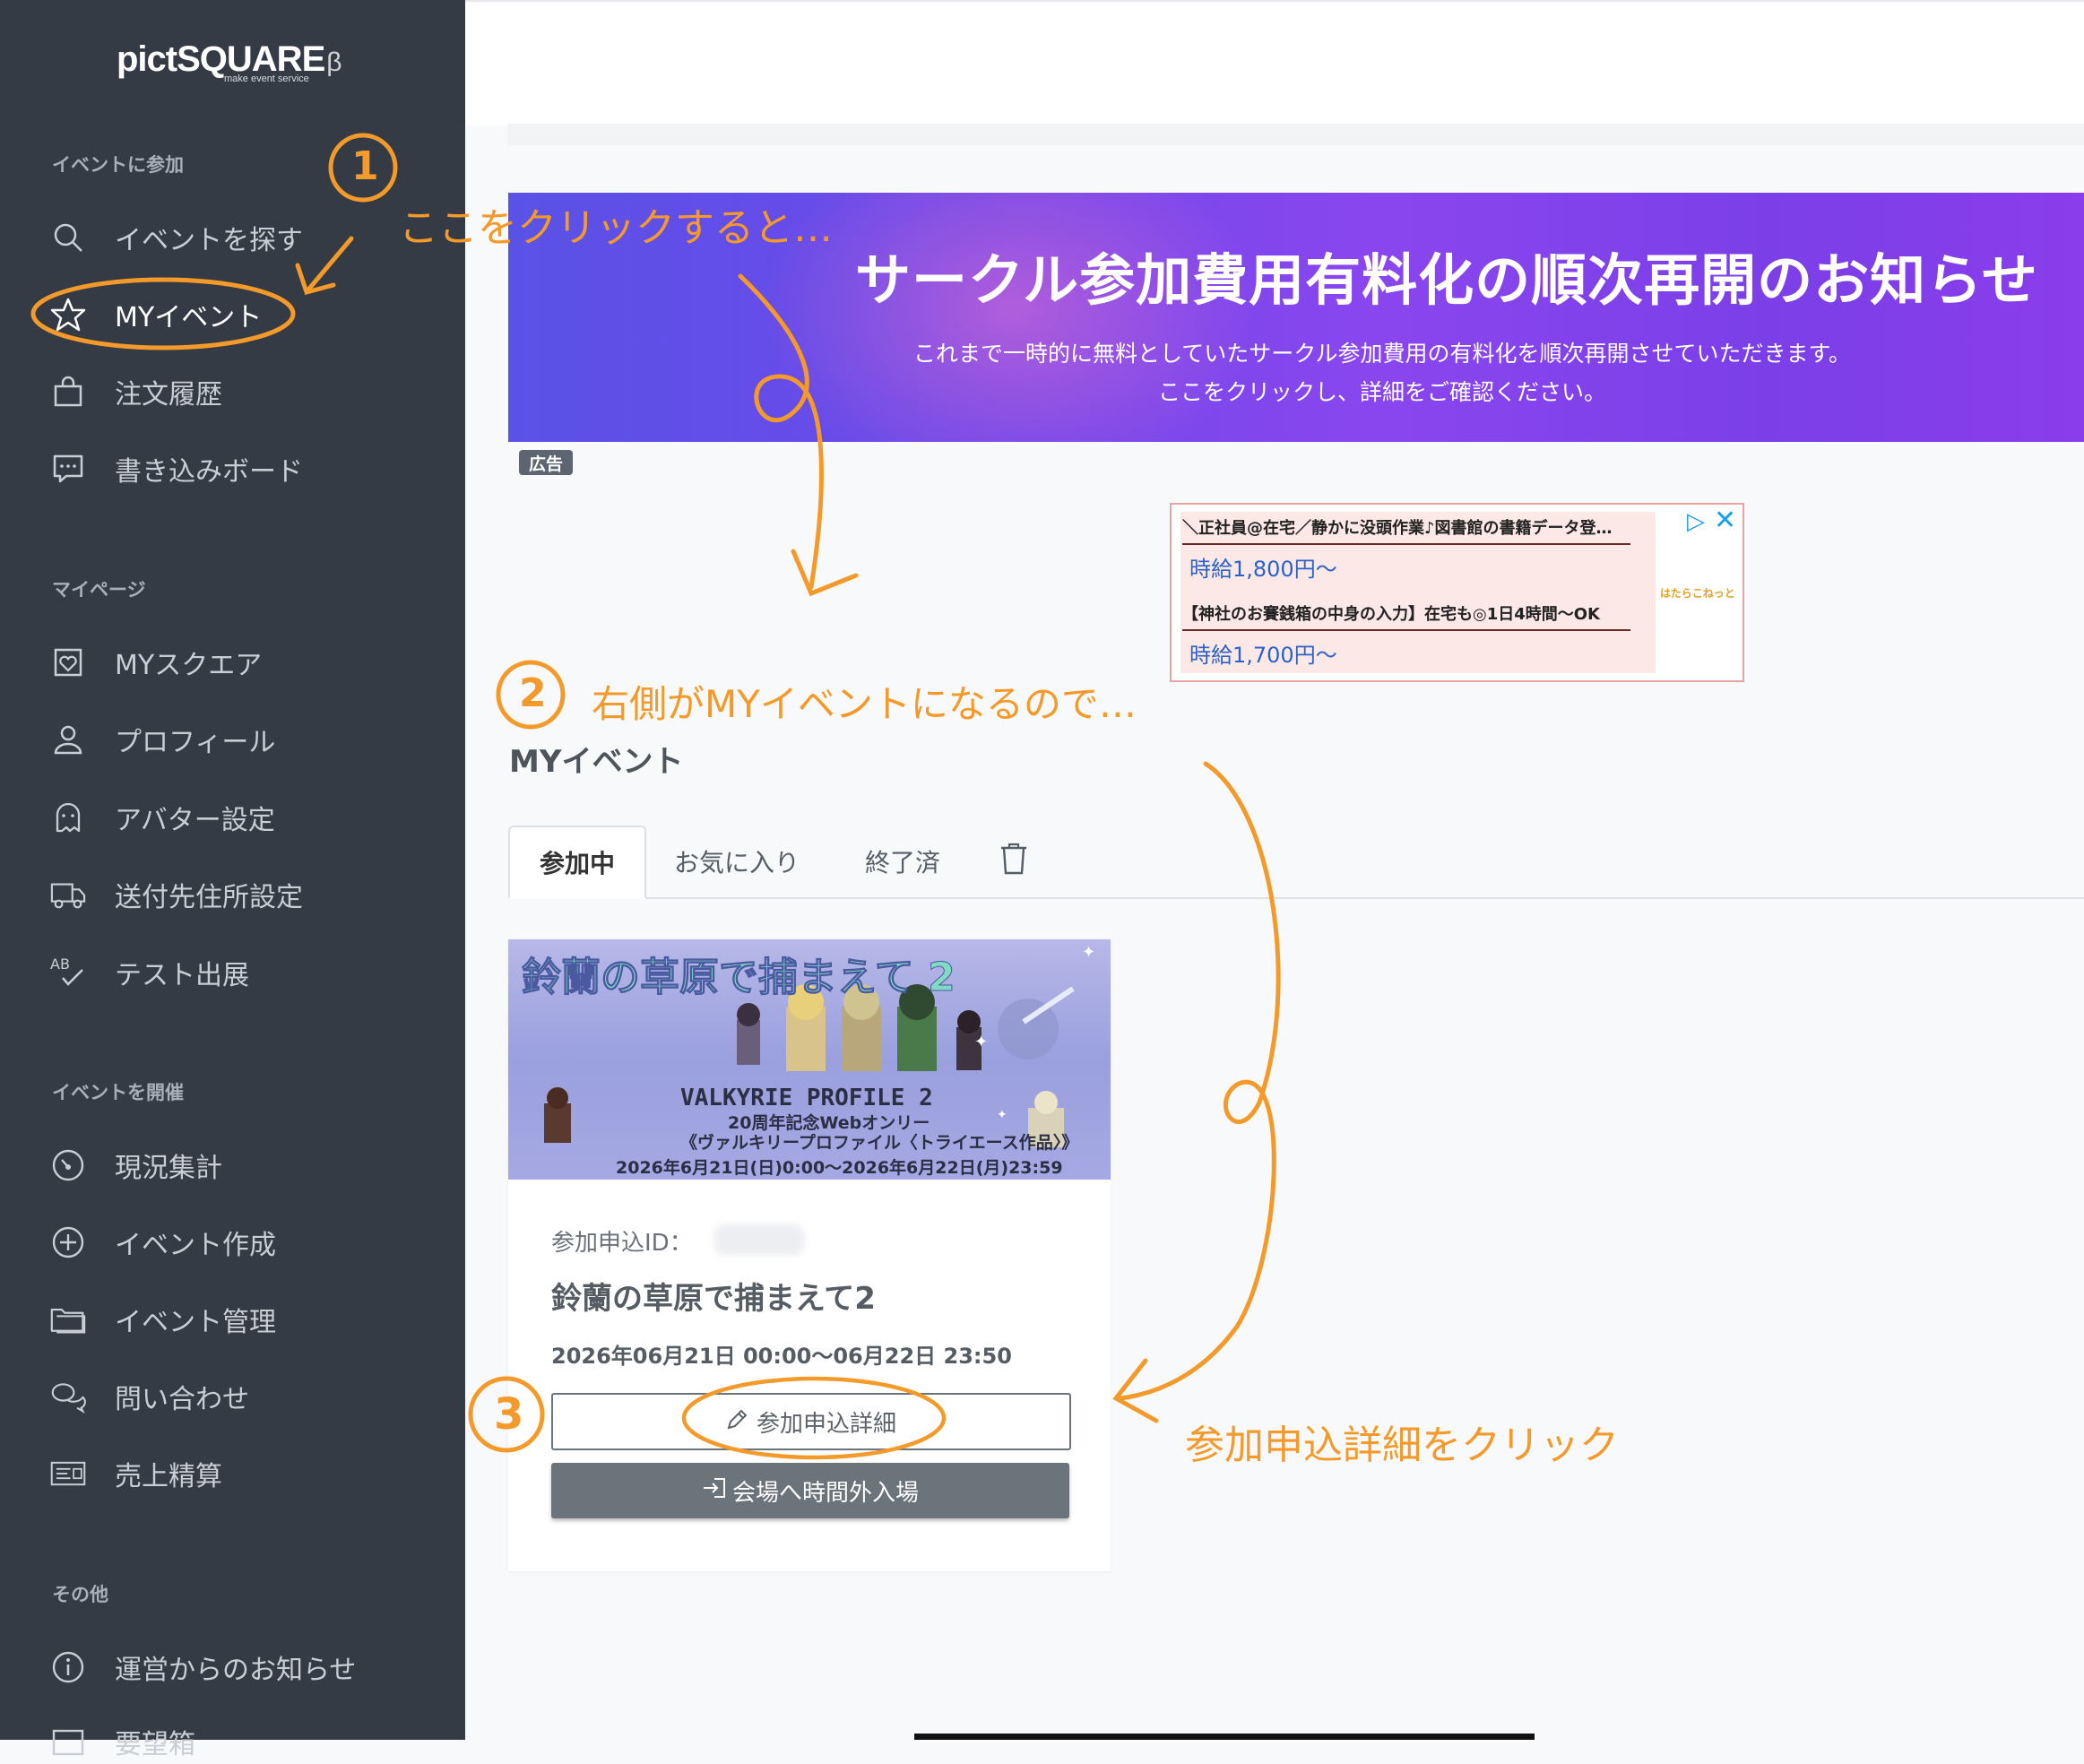  Describe the element at coordinates (1382, 392) in the screenshot. I see `banner-text-line2: ここをクリックし、詳細をご確認ください。` at that location.